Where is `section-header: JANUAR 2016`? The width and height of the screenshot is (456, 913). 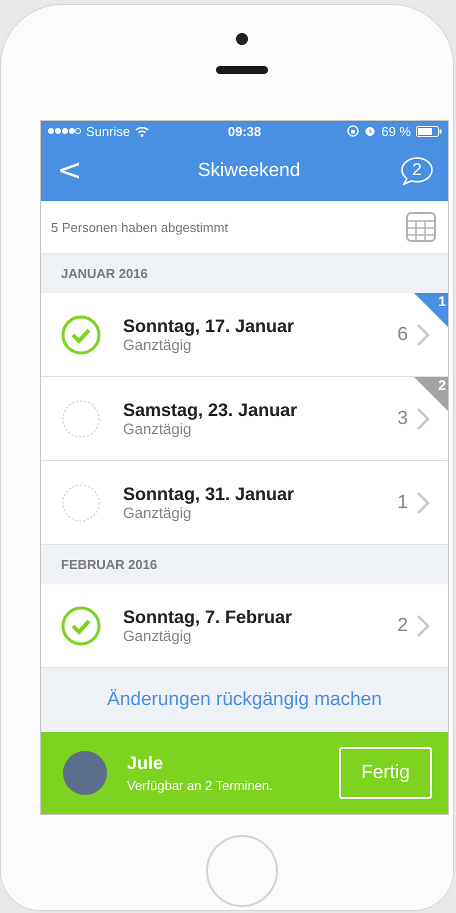
section-header: JANUAR 2016 is located at coordinates (244, 273).